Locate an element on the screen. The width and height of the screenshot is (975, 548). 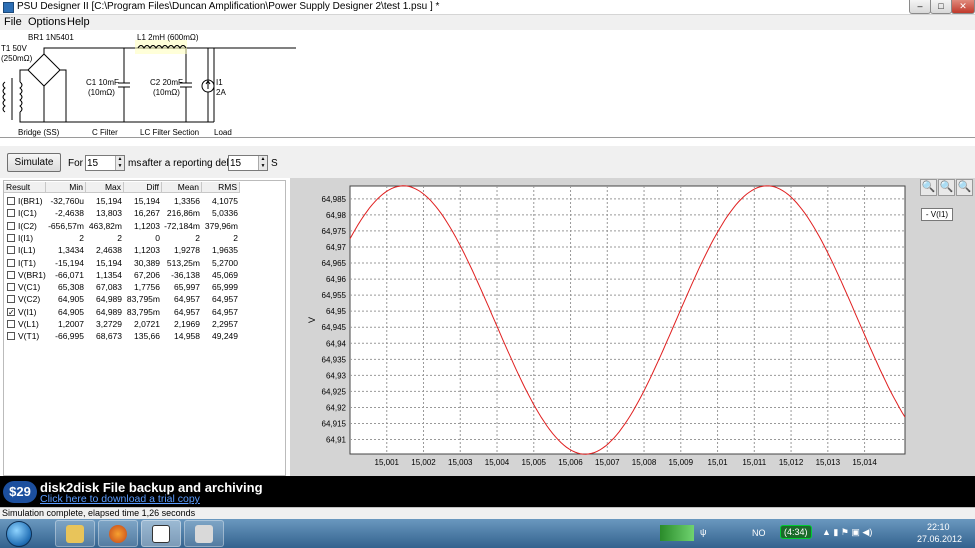
simulate-button: Simulate is located at coordinates (34, 162).